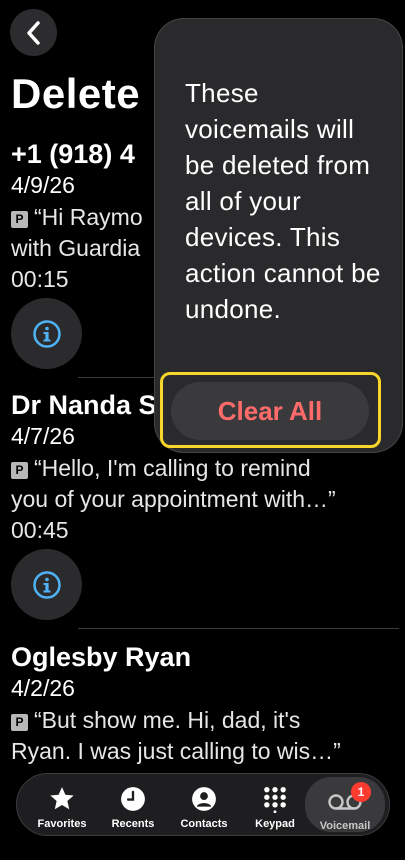  I want to click on clear-all-button: Clear All, so click(270, 411).